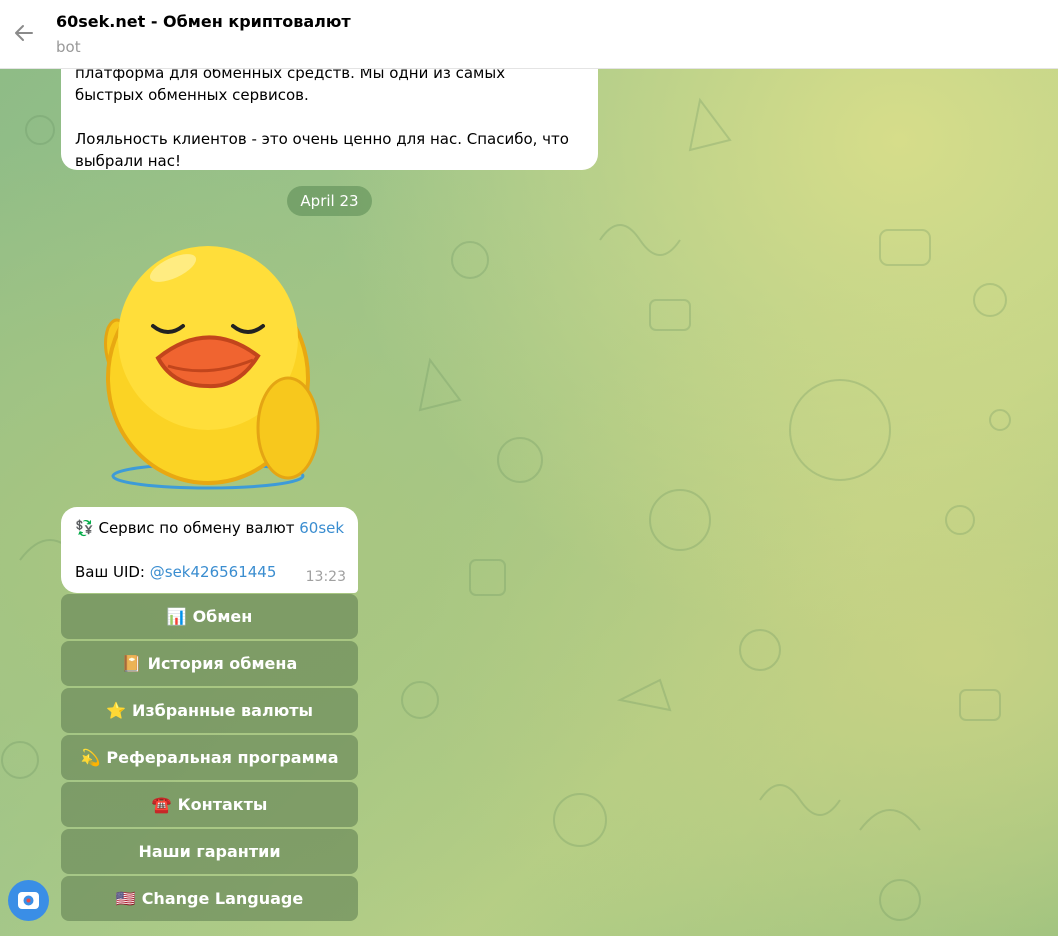  I want to click on duck-sticker, so click(208, 363).